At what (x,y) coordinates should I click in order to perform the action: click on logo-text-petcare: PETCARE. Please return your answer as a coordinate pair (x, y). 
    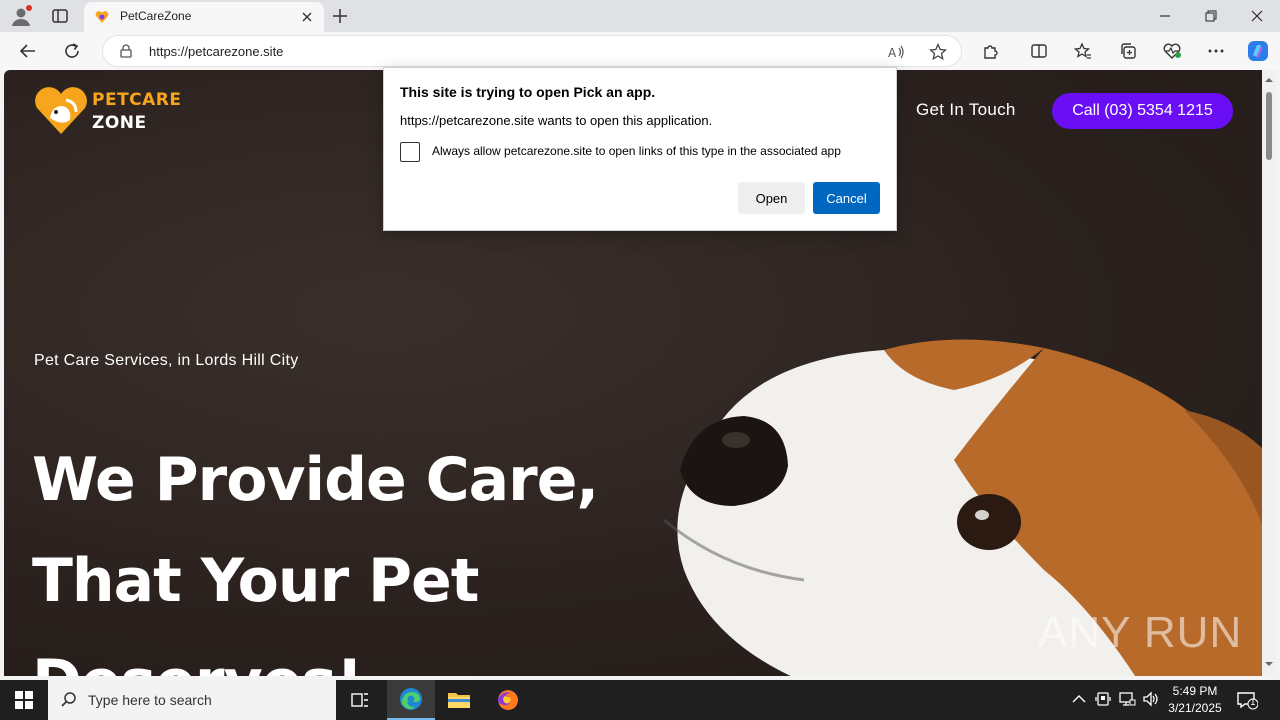
    Looking at the image, I should click on (137, 100).